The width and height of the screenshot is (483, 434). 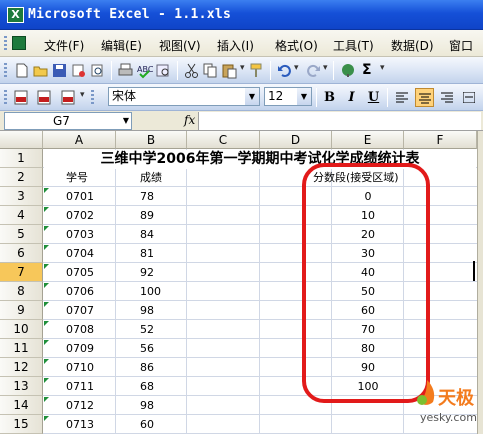 I want to click on name-box: G7 ▼, so click(x=68, y=121).